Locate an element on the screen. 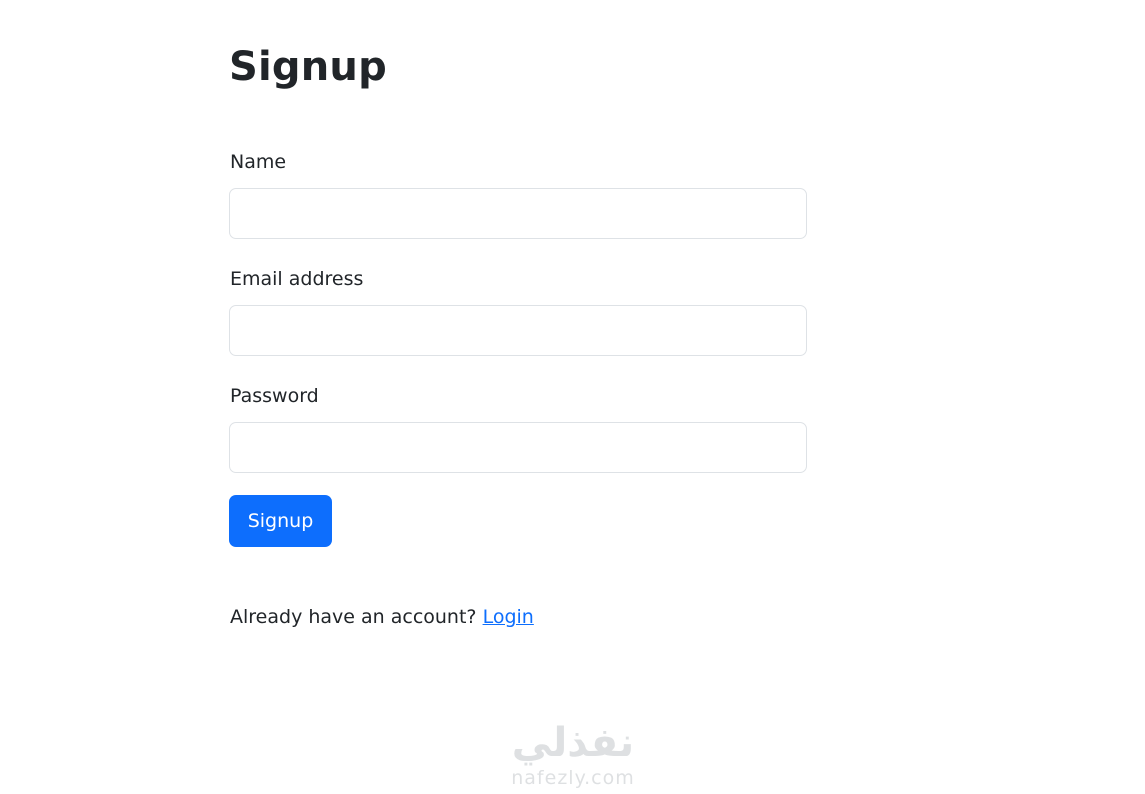 Image resolution: width=1145 pixels, height=794 pixels. password-label: Password is located at coordinates (274, 396).